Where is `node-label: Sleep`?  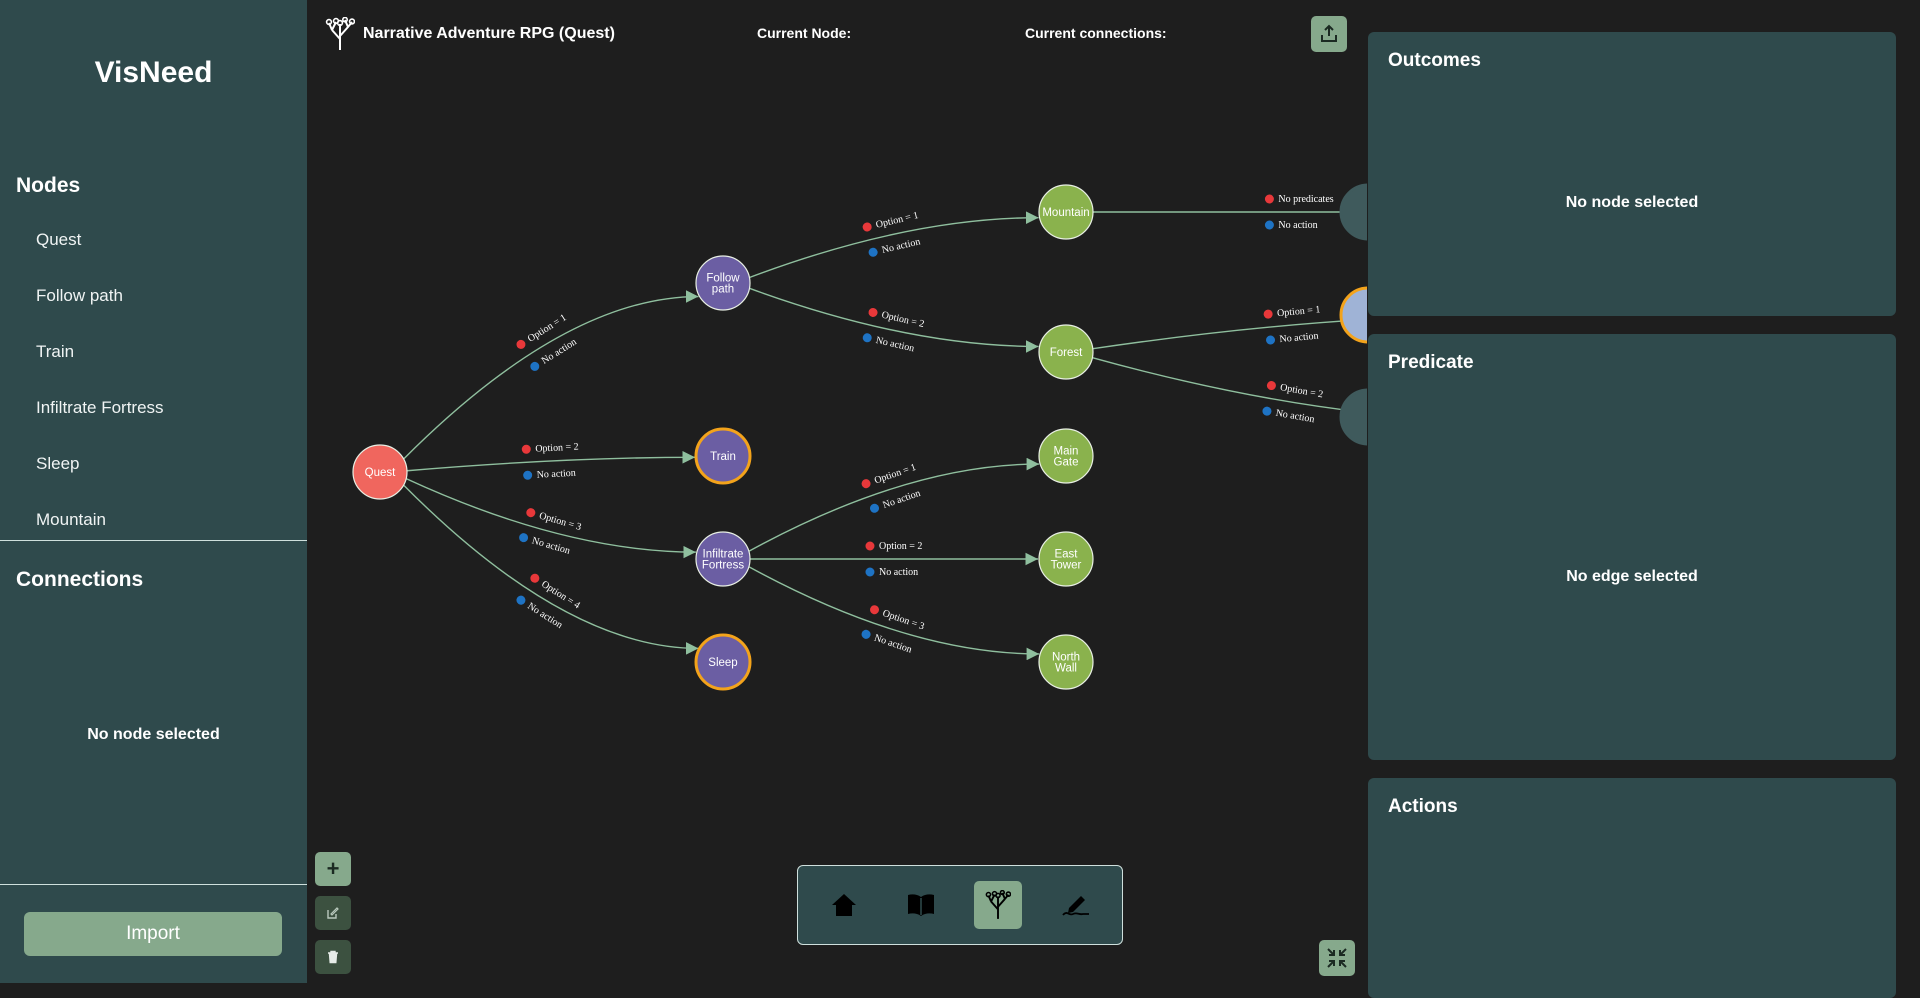 node-label: Sleep is located at coordinates (722, 663).